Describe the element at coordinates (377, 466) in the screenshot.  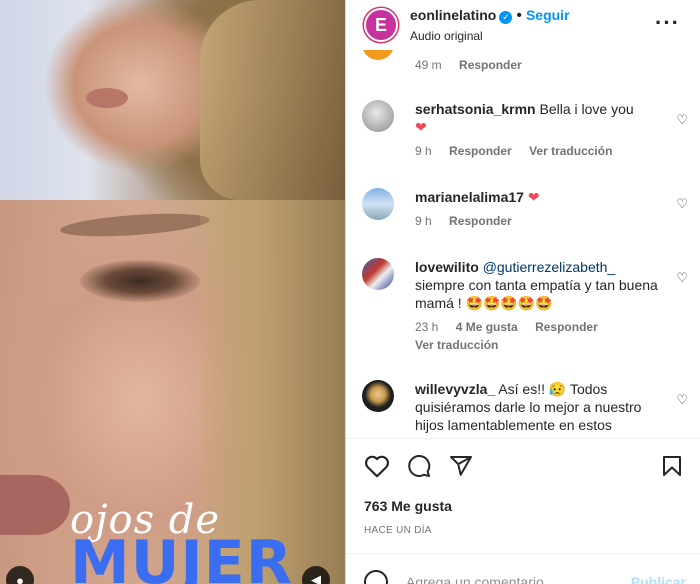
I see `like-heart-icon` at that location.